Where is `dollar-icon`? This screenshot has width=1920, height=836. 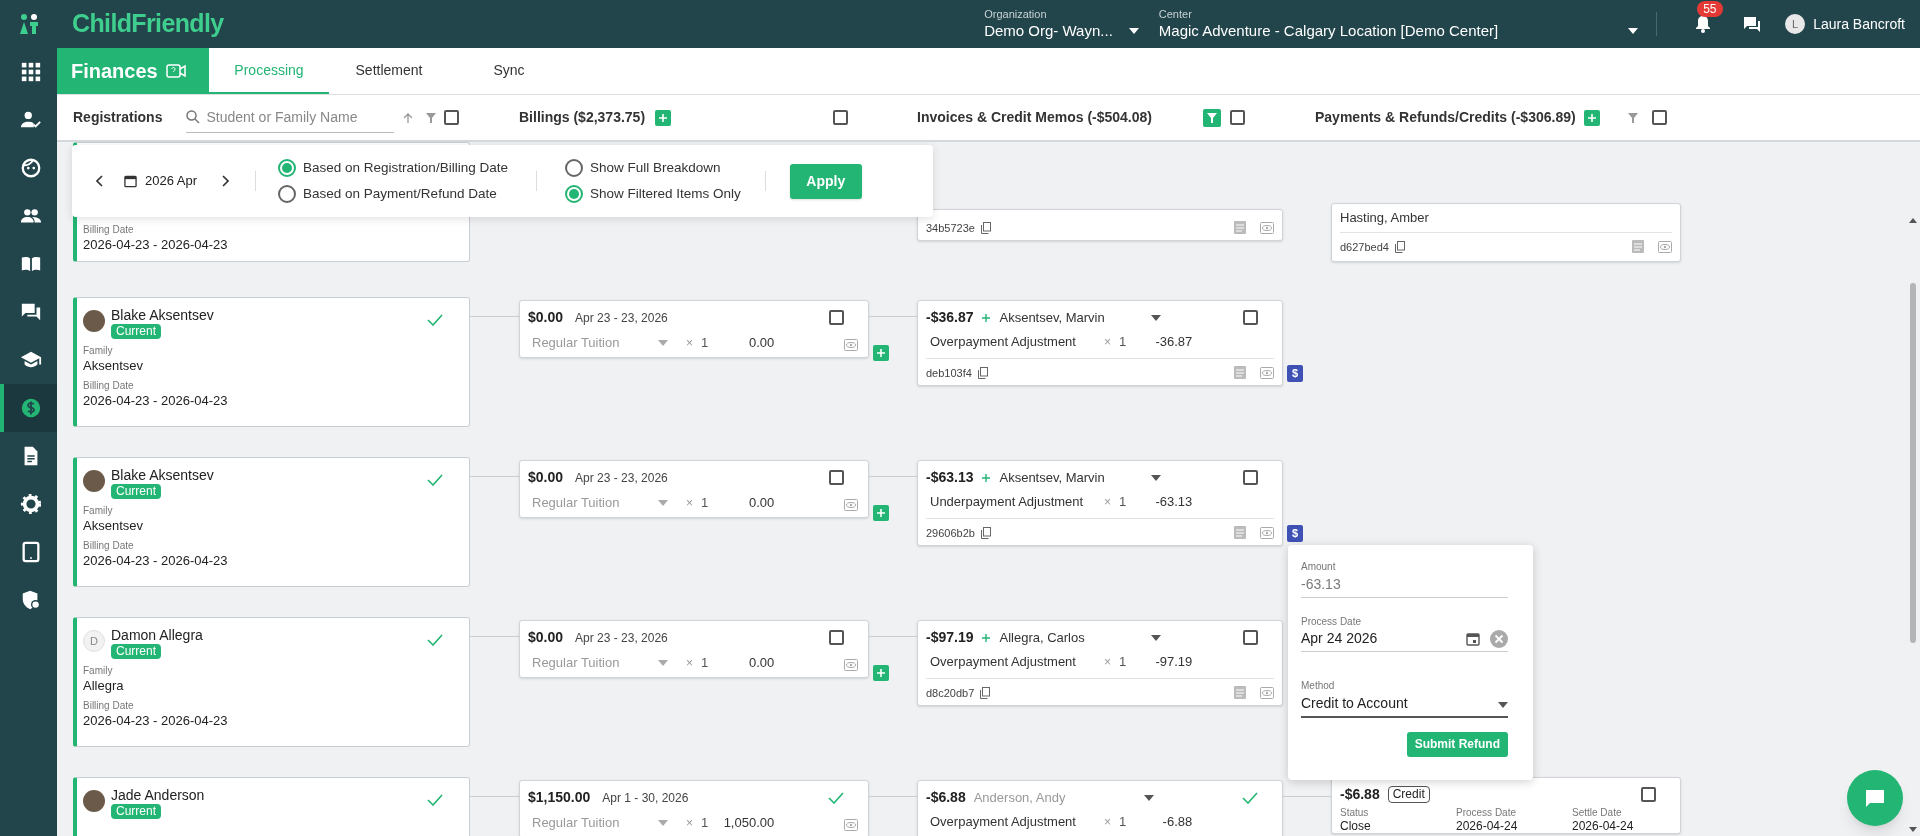
dollar-icon is located at coordinates (30, 408).